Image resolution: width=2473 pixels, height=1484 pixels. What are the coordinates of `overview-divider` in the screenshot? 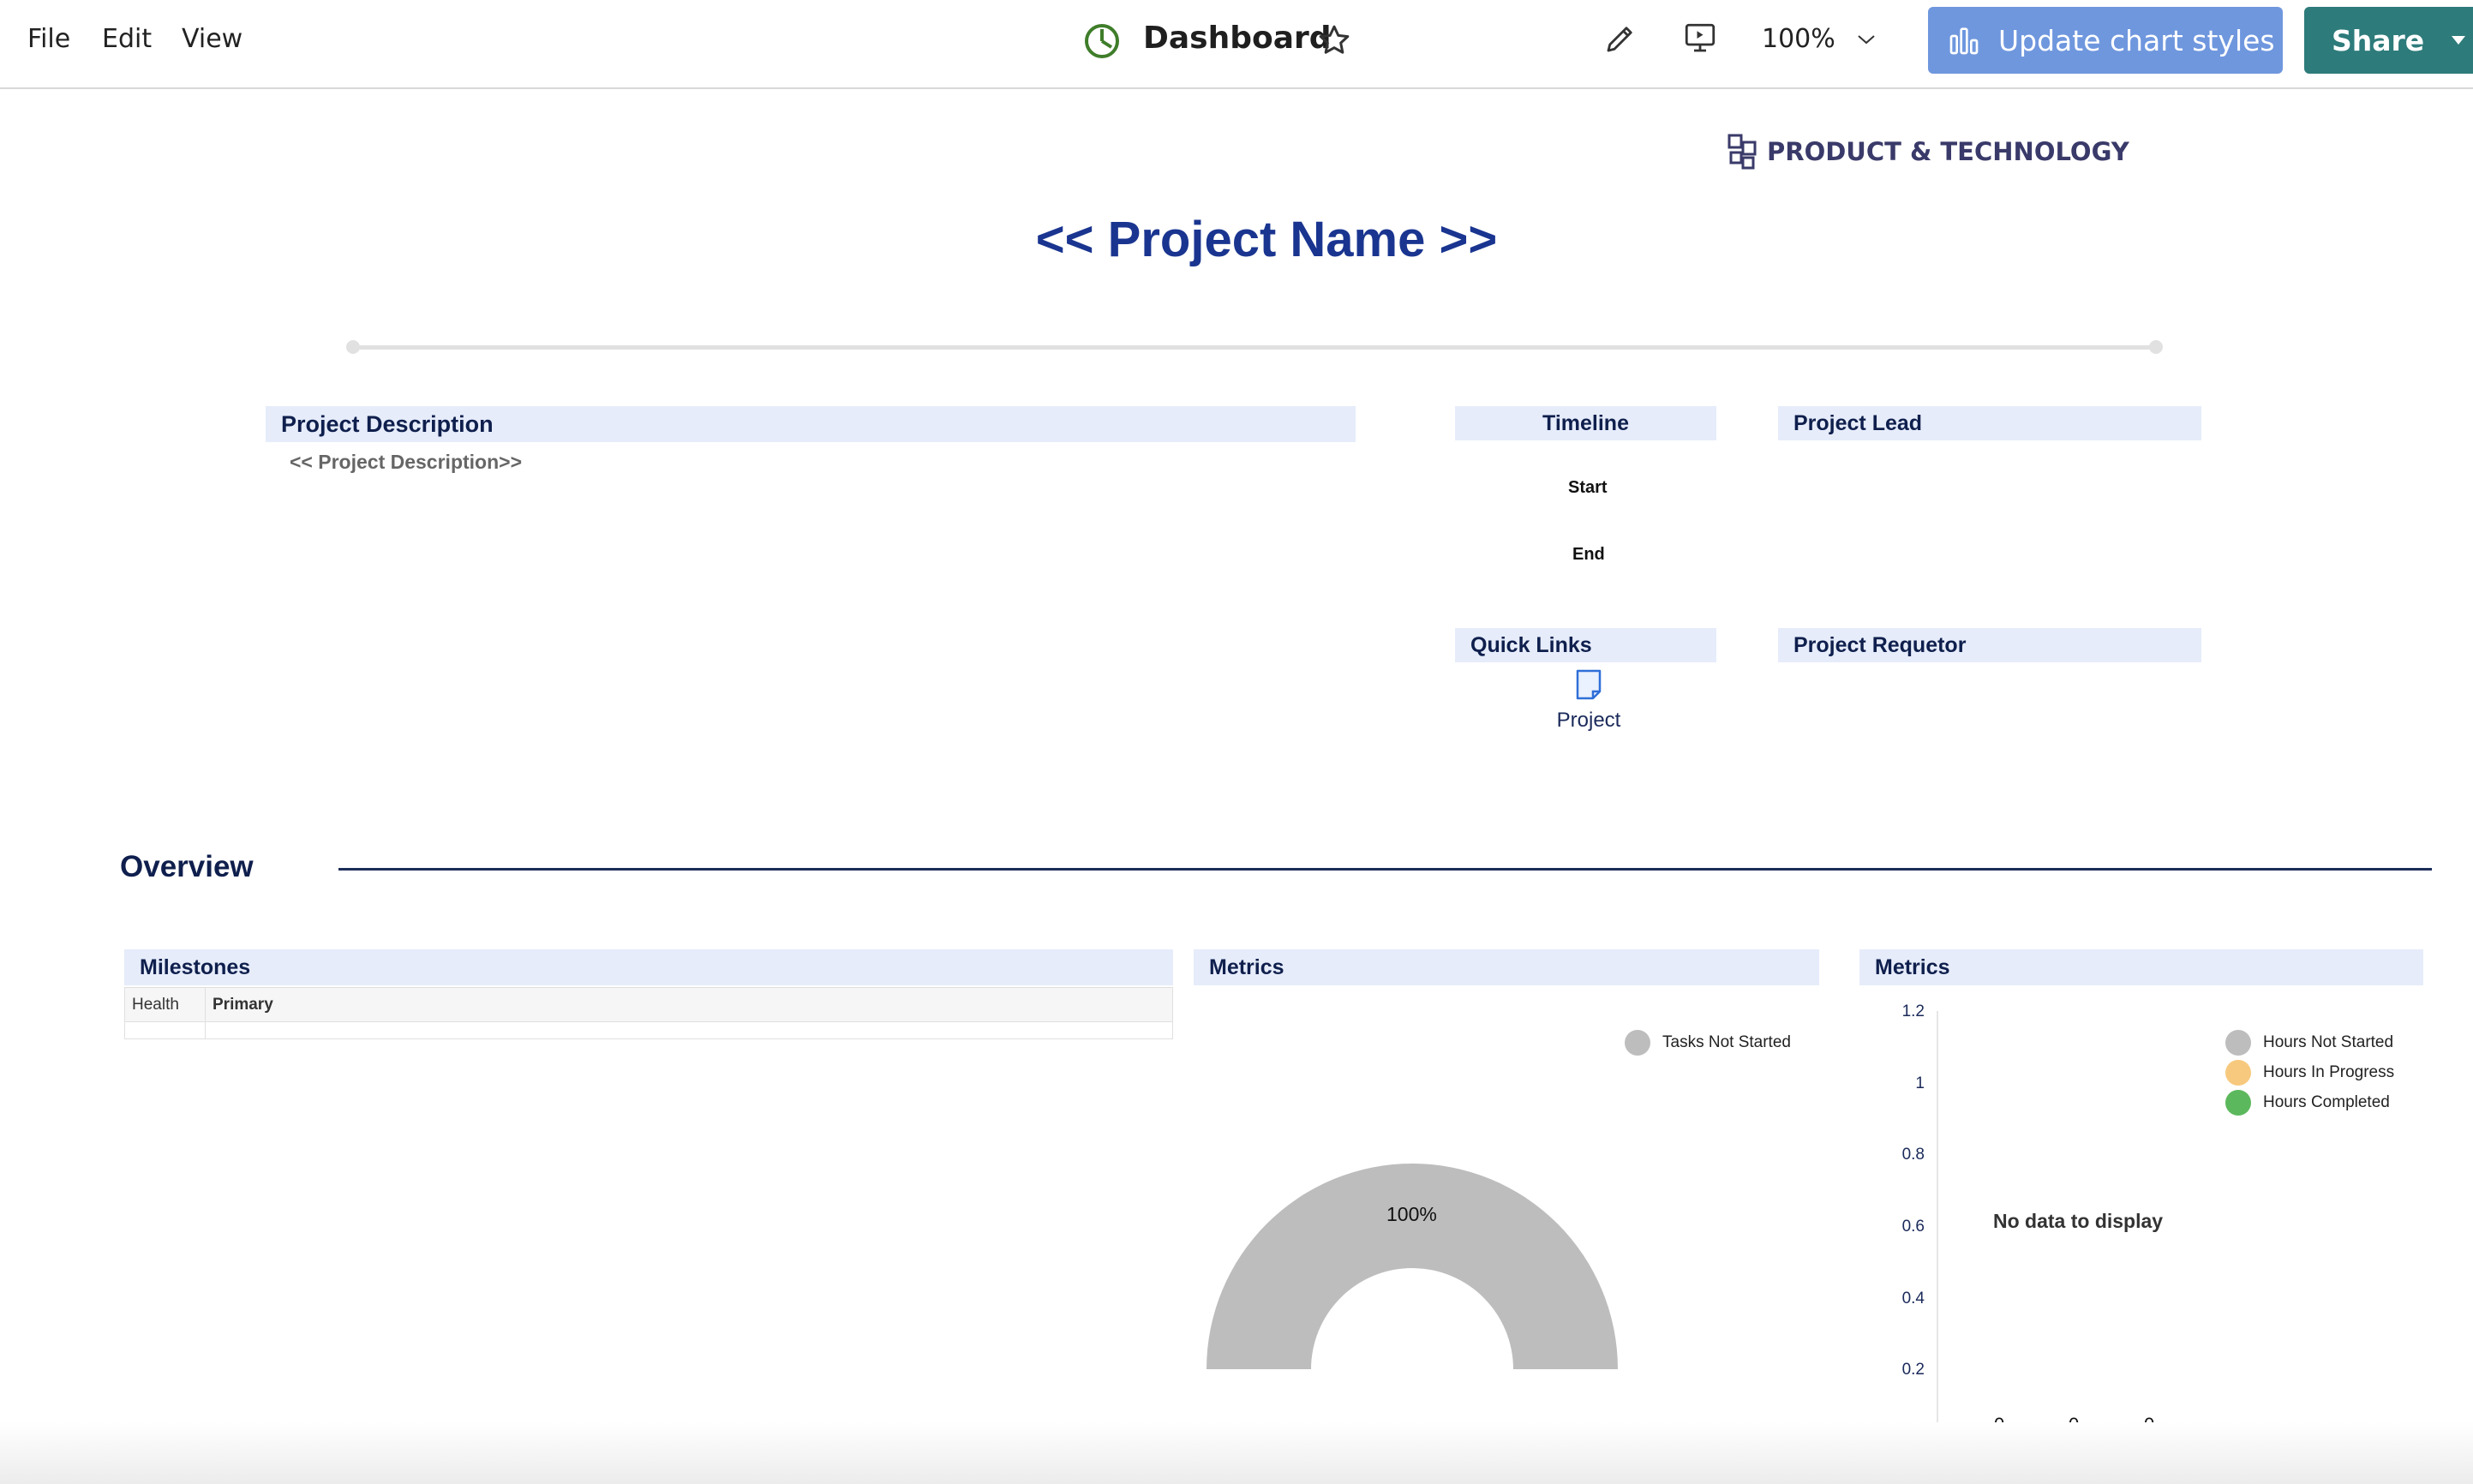 It's located at (1385, 869).